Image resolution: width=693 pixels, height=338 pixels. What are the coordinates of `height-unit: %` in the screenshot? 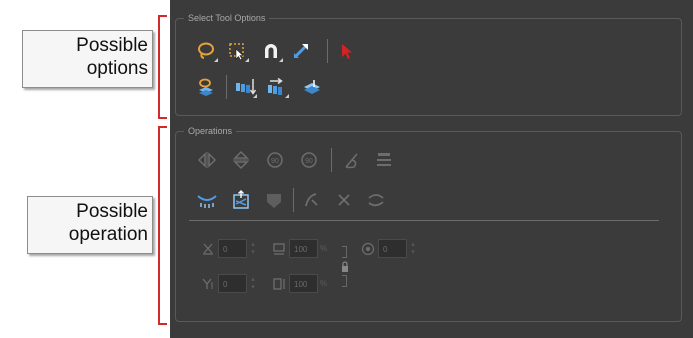 It's located at (324, 283).